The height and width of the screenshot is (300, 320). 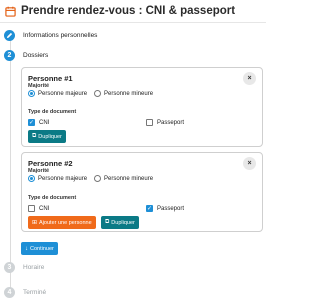 What do you see at coordinates (26, 248) in the screenshot?
I see `arrow-down-icon: ↓` at bounding box center [26, 248].